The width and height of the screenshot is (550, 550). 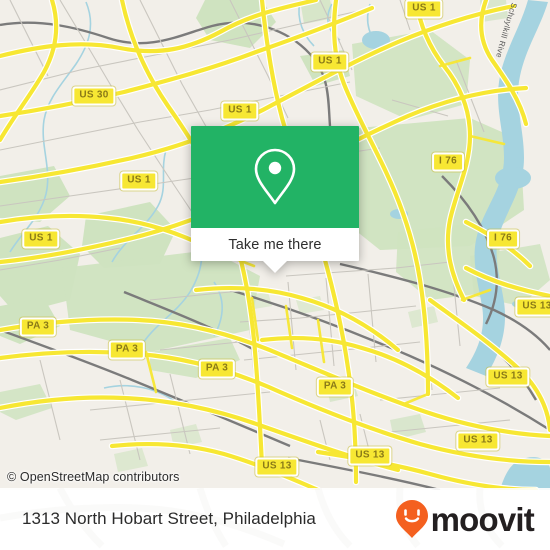 I want to click on take-me-there-button: Take me there, so click(x=275, y=244).